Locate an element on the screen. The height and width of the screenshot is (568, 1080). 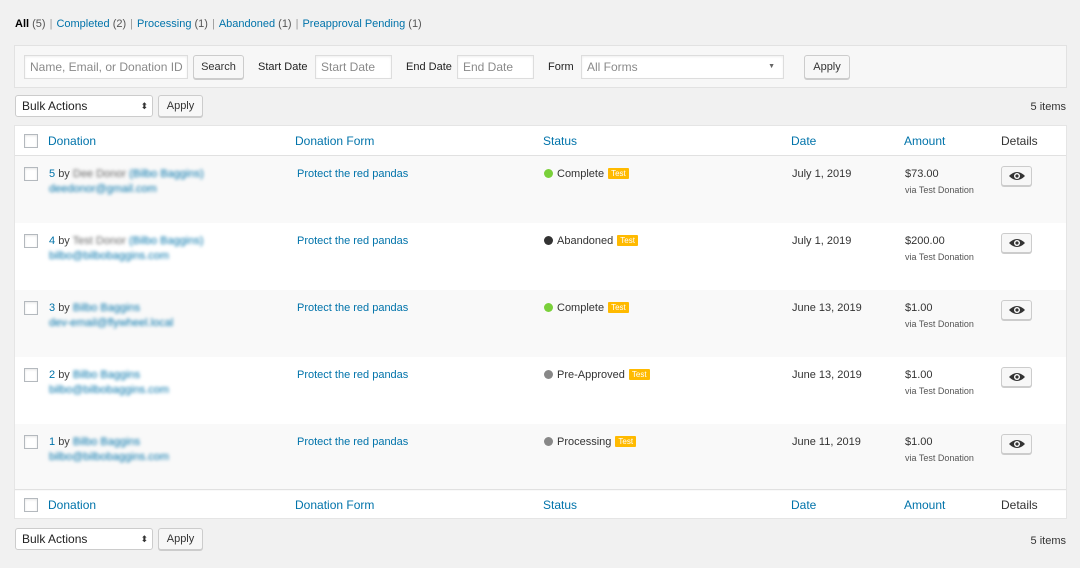
bulk-apply-button-top: Apply is located at coordinates (180, 106).